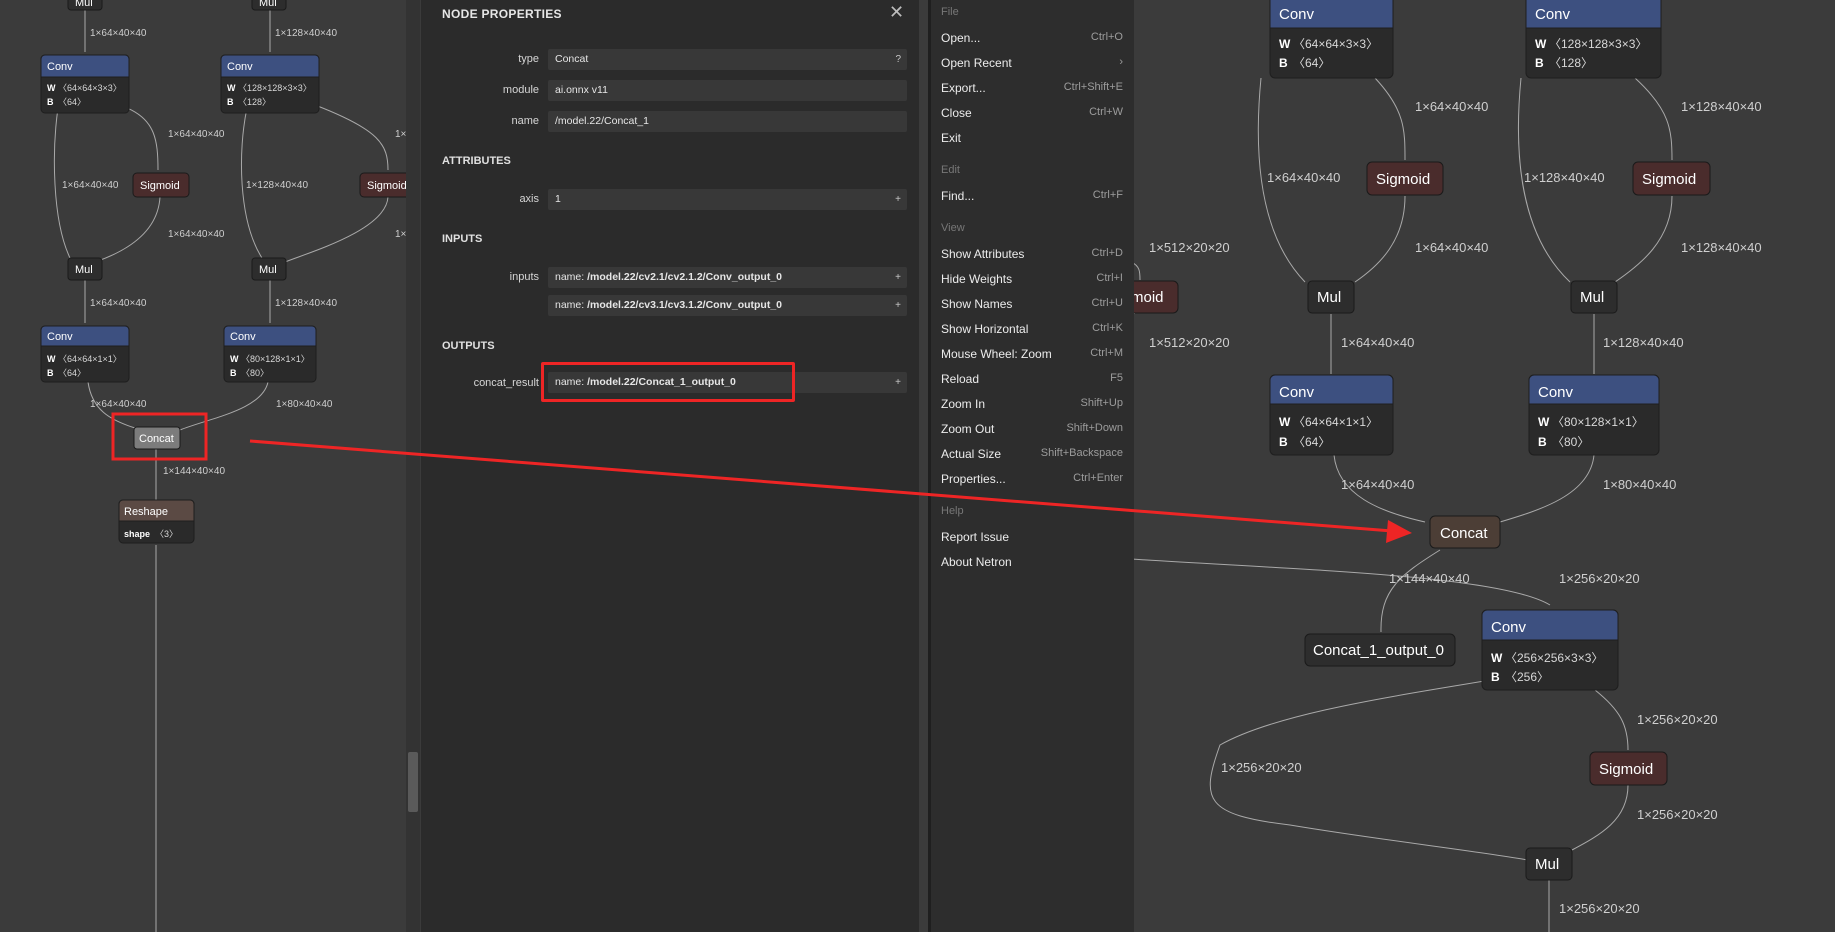 The image size is (1835, 932). Describe the element at coordinates (1032, 63) in the screenshot. I see `menu-item-open-recent: Open Recent ›` at that location.